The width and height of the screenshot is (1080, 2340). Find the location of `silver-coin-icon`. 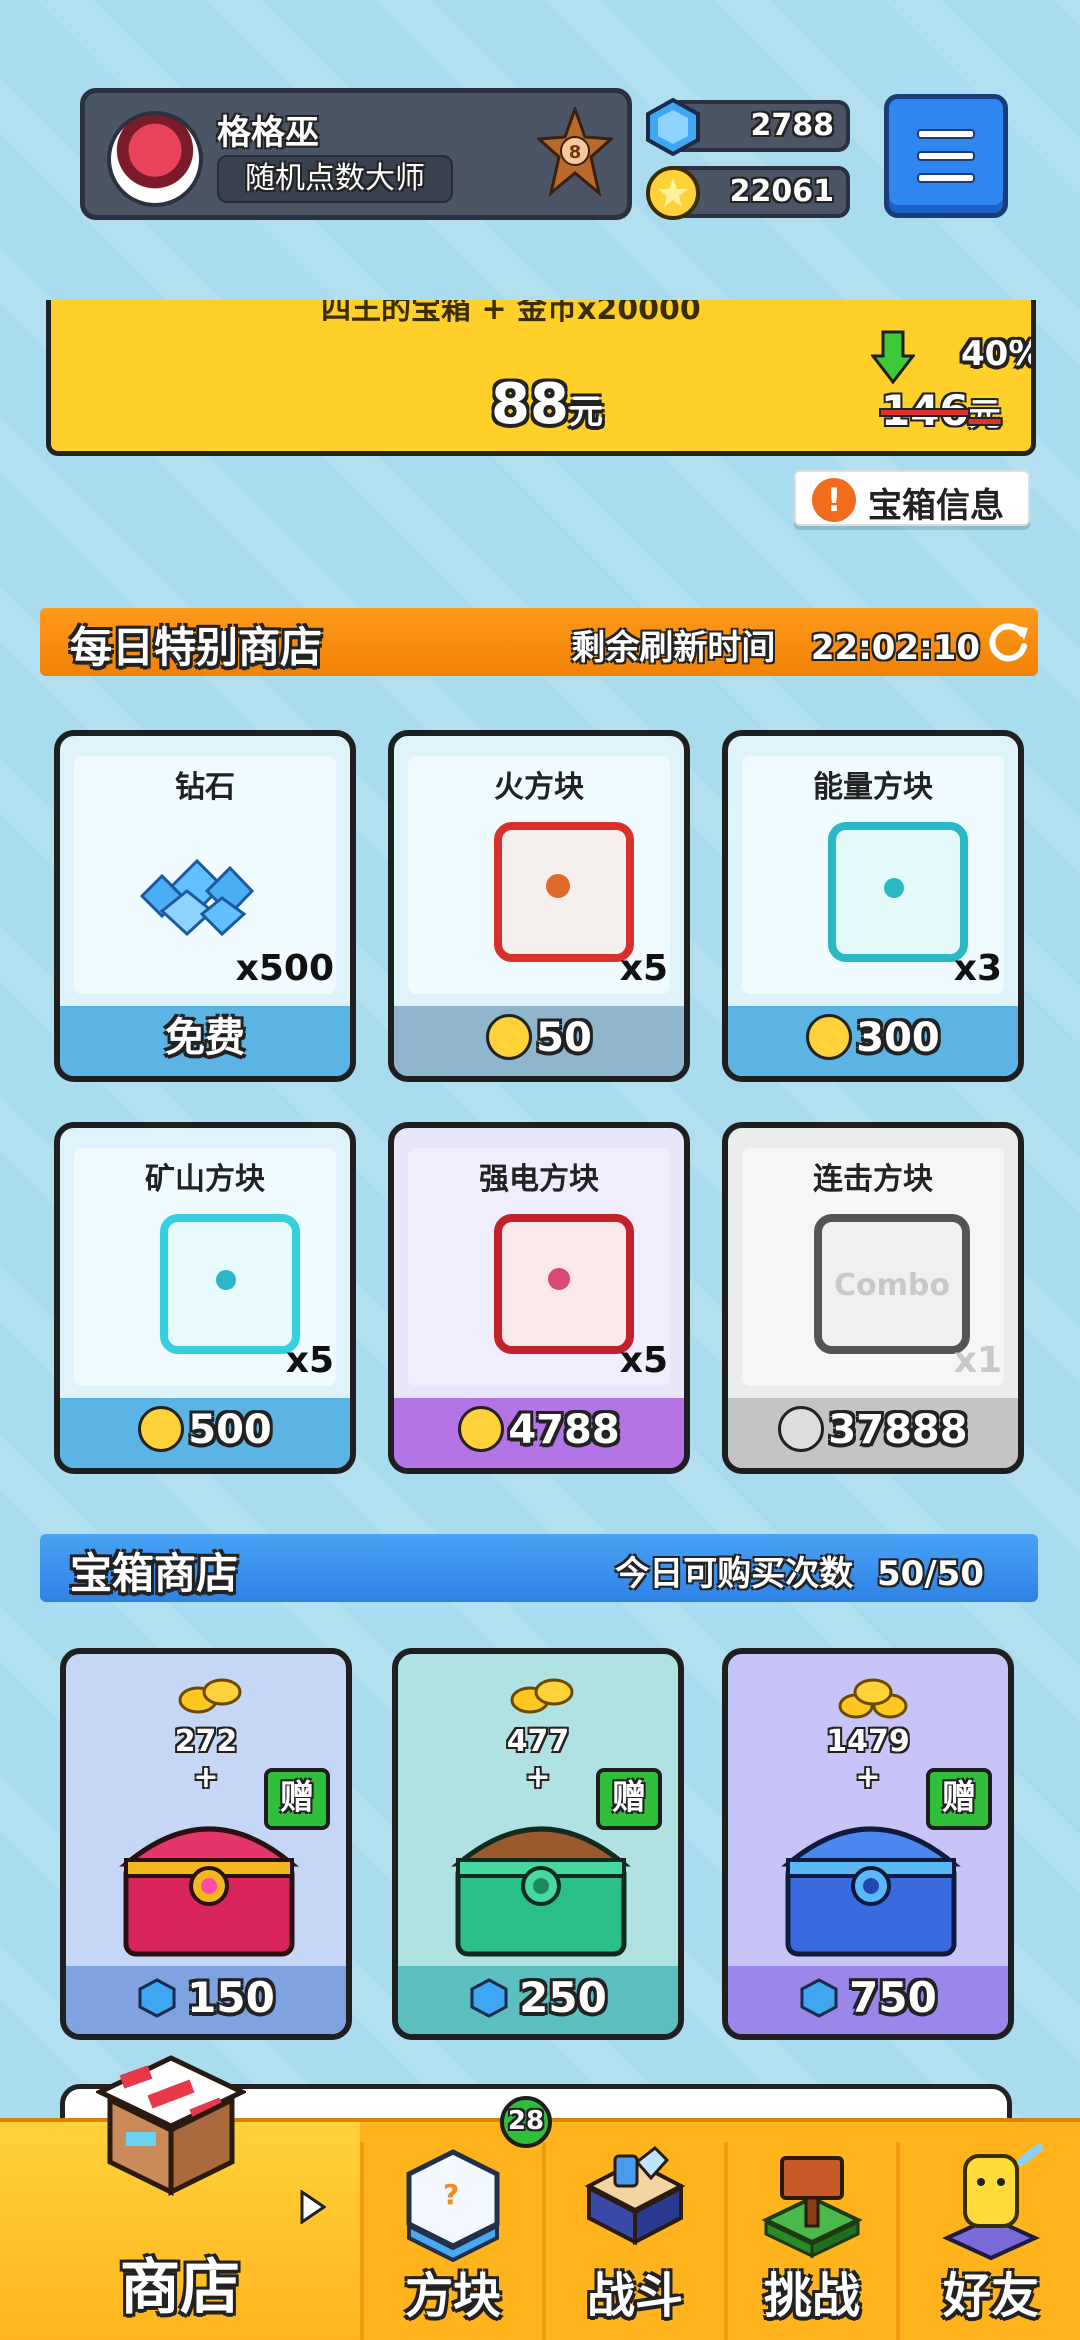

silver-coin-icon is located at coordinates (801, 1429).